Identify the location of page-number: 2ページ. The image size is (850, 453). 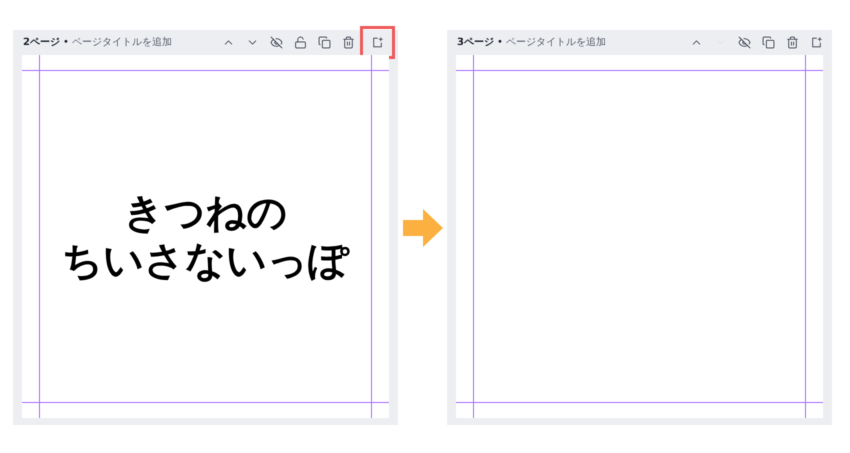
(41, 43).